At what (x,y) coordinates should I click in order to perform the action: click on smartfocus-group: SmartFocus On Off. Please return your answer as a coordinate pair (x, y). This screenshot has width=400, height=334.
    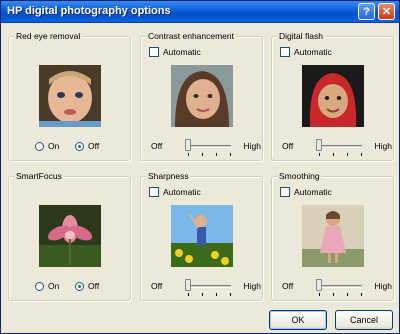
    Looking at the image, I should click on (69, 236).